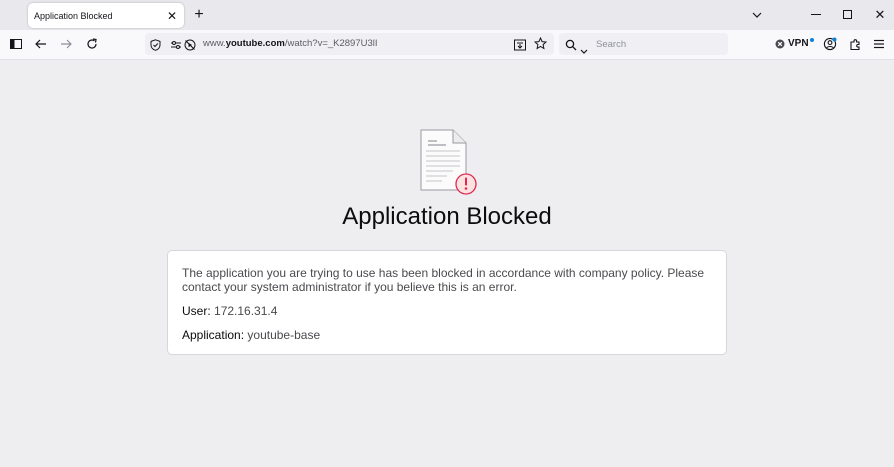 Image resolution: width=894 pixels, height=467 pixels. Describe the element at coordinates (73, 15) in the screenshot. I see `tab-title: Application Blocked` at that location.